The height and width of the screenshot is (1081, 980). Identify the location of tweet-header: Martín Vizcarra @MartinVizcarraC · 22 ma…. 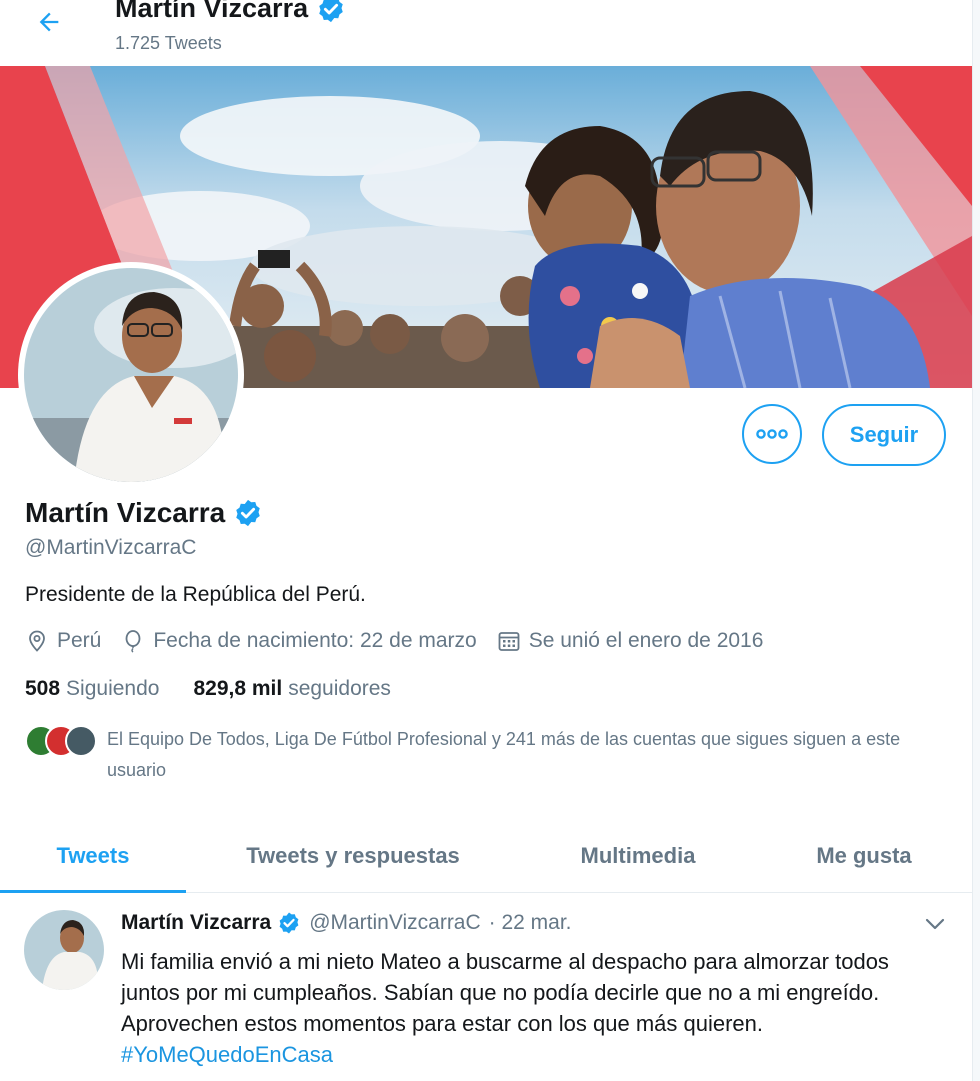
(346, 923).